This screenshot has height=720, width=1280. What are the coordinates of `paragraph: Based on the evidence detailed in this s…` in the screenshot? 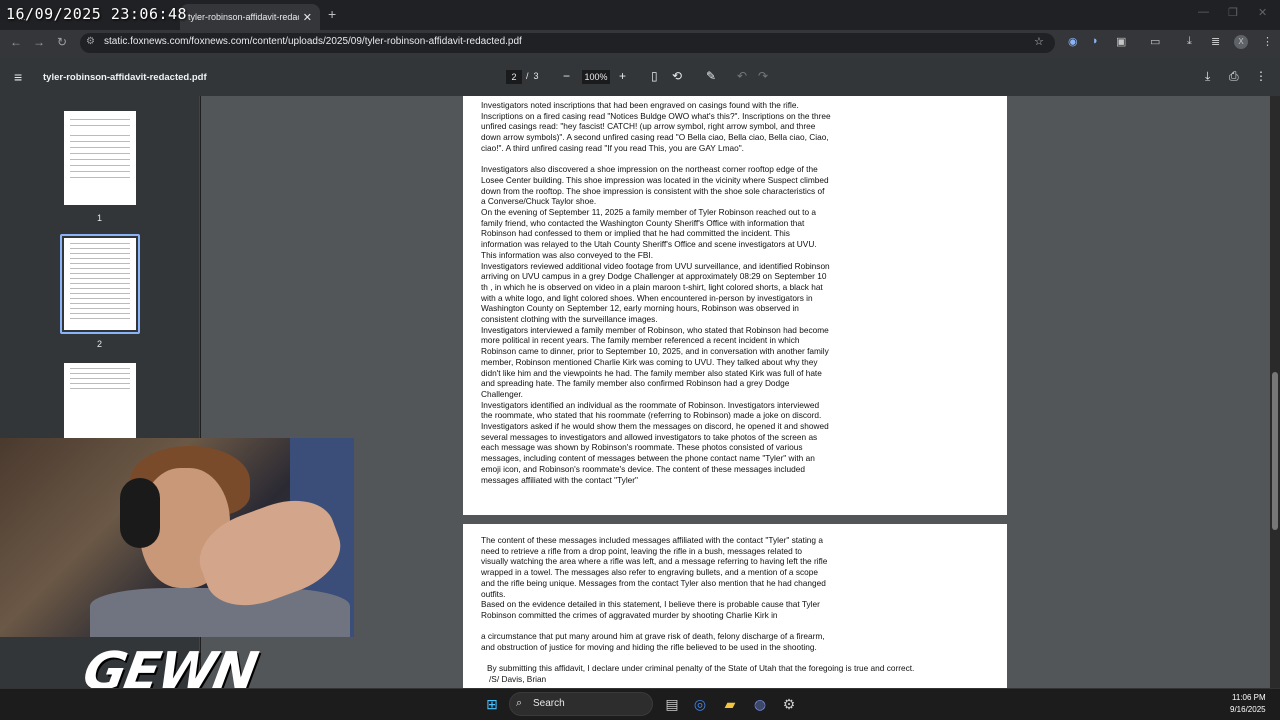 It's located at (650, 609).